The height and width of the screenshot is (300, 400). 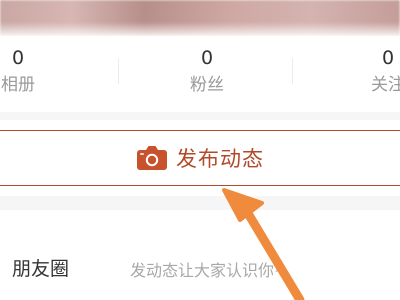 I want to click on stat-following: 0 关注, so click(x=374, y=72).